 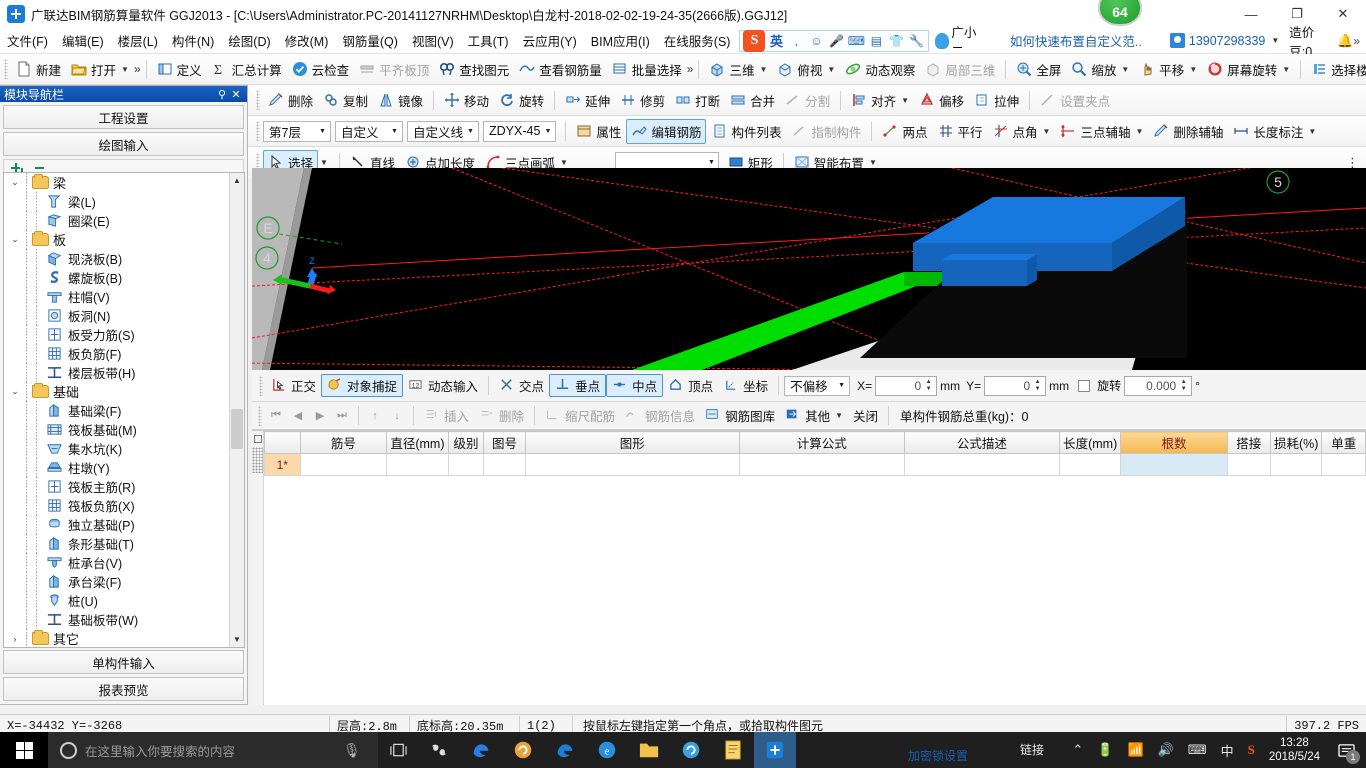 What do you see at coordinates (814, 416) in the screenshot?
I see `other-button: 其他 ▼` at bounding box center [814, 416].